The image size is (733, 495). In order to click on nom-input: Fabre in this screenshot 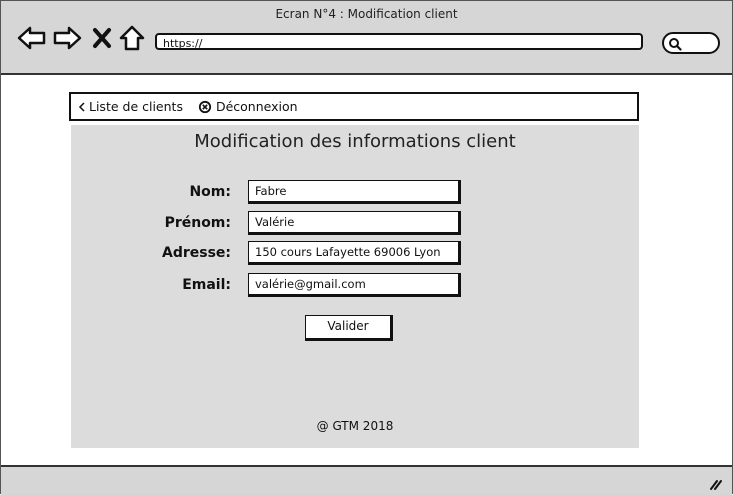, I will do `click(354, 192)`.